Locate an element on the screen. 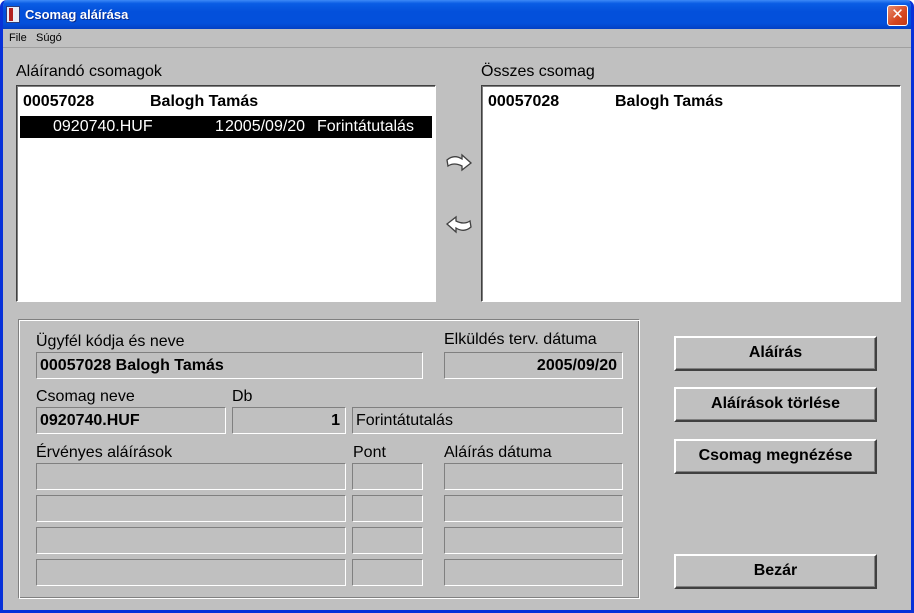  transfer-type-field: Forintátutalás is located at coordinates (487, 420).